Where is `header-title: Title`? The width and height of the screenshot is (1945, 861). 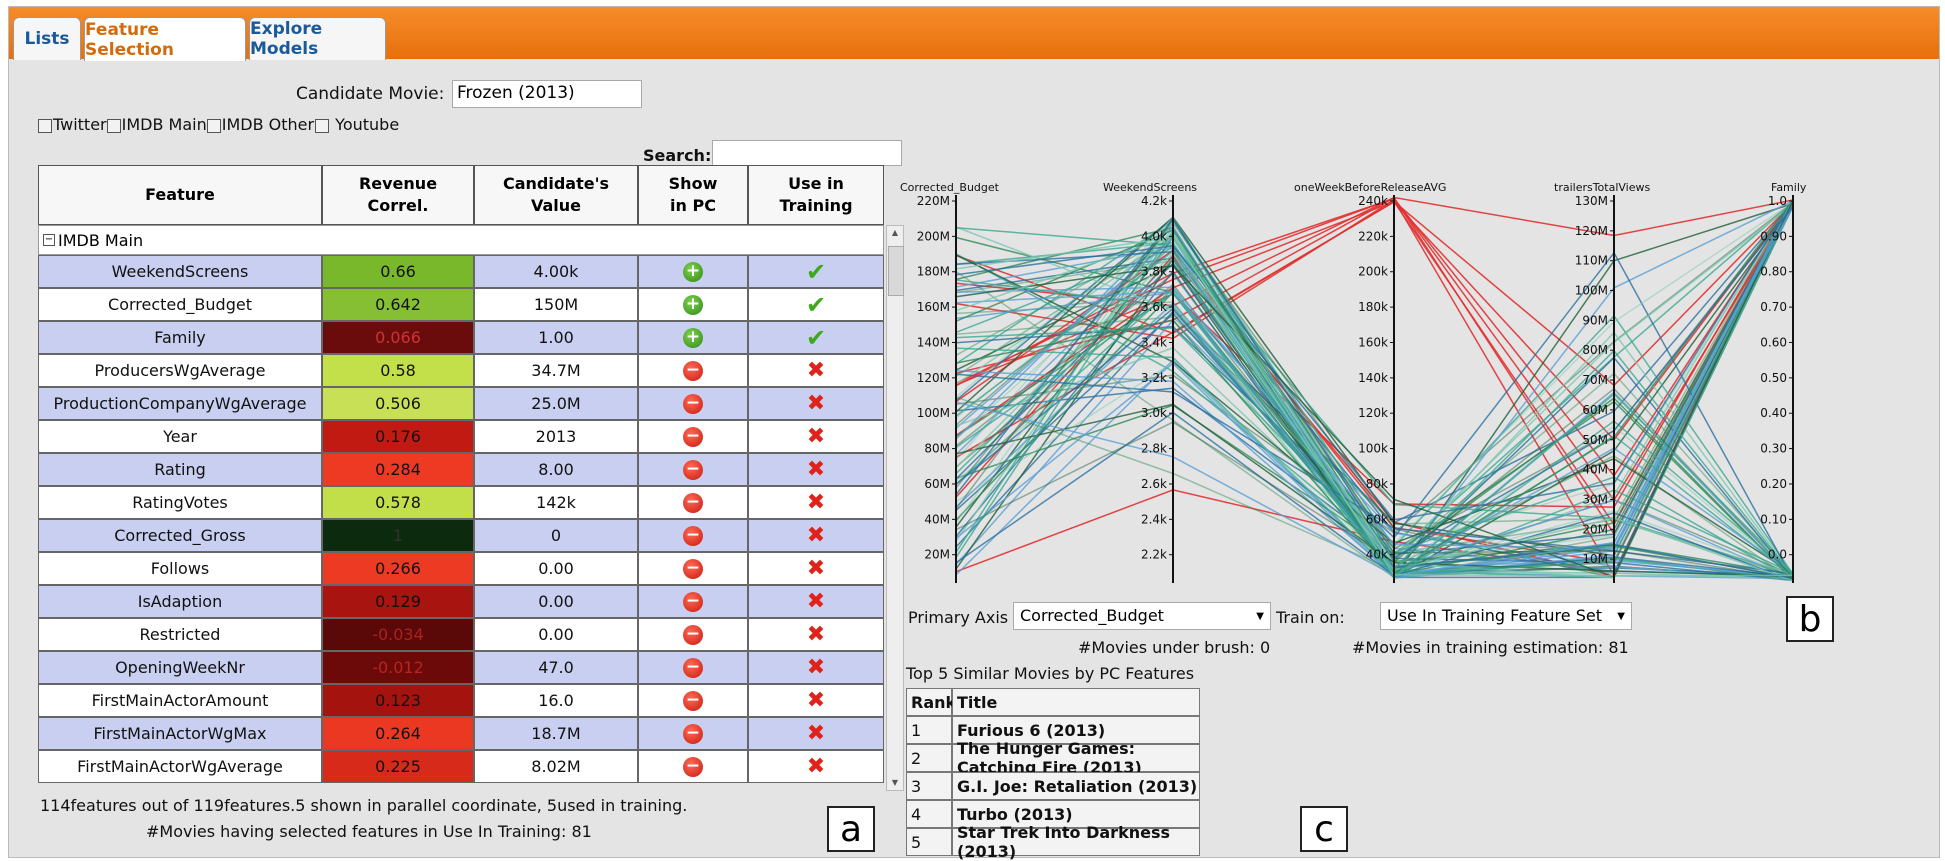
header-title: Title is located at coordinates (1076, 702).